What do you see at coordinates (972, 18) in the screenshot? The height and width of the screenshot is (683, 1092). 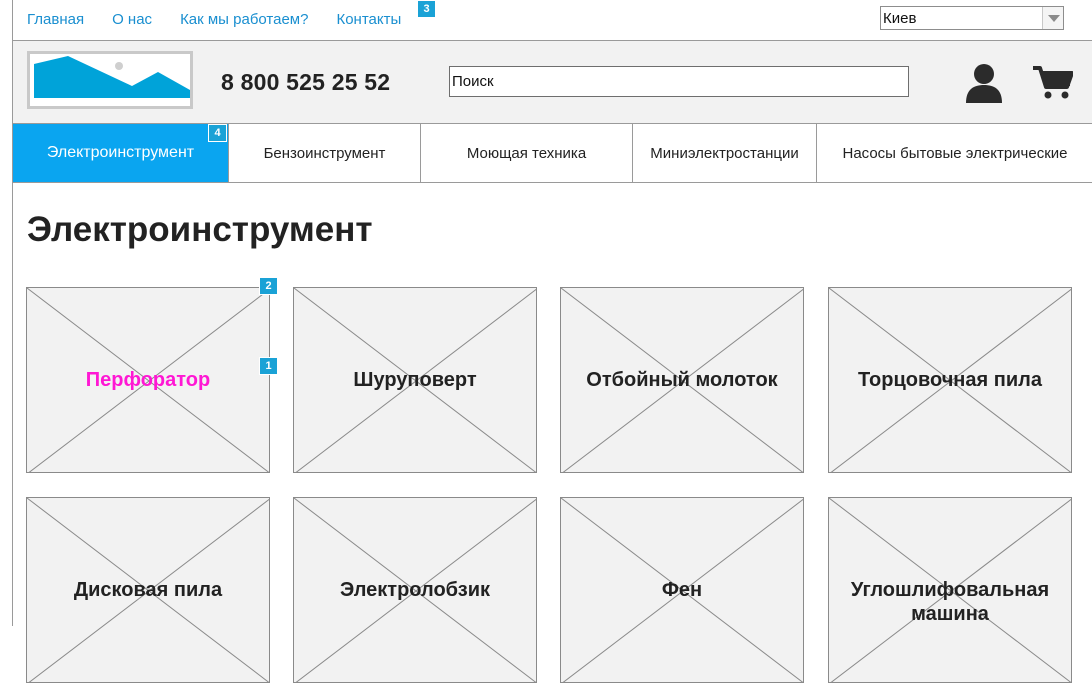 I see `city-select: Киев` at bounding box center [972, 18].